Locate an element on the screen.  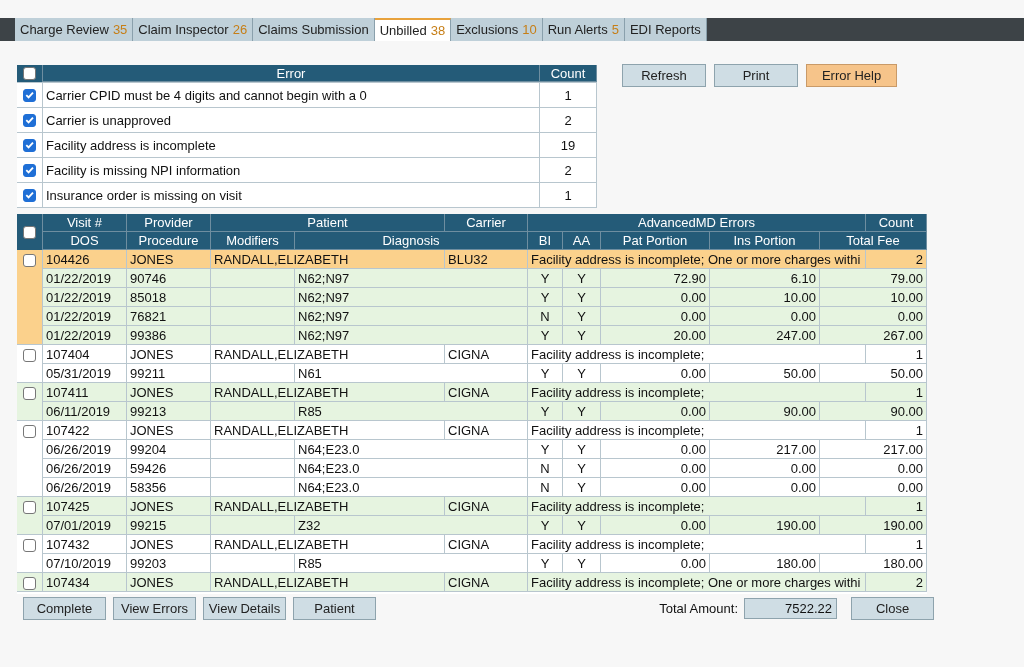
tab: Exclusions 10 is located at coordinates (497, 29).